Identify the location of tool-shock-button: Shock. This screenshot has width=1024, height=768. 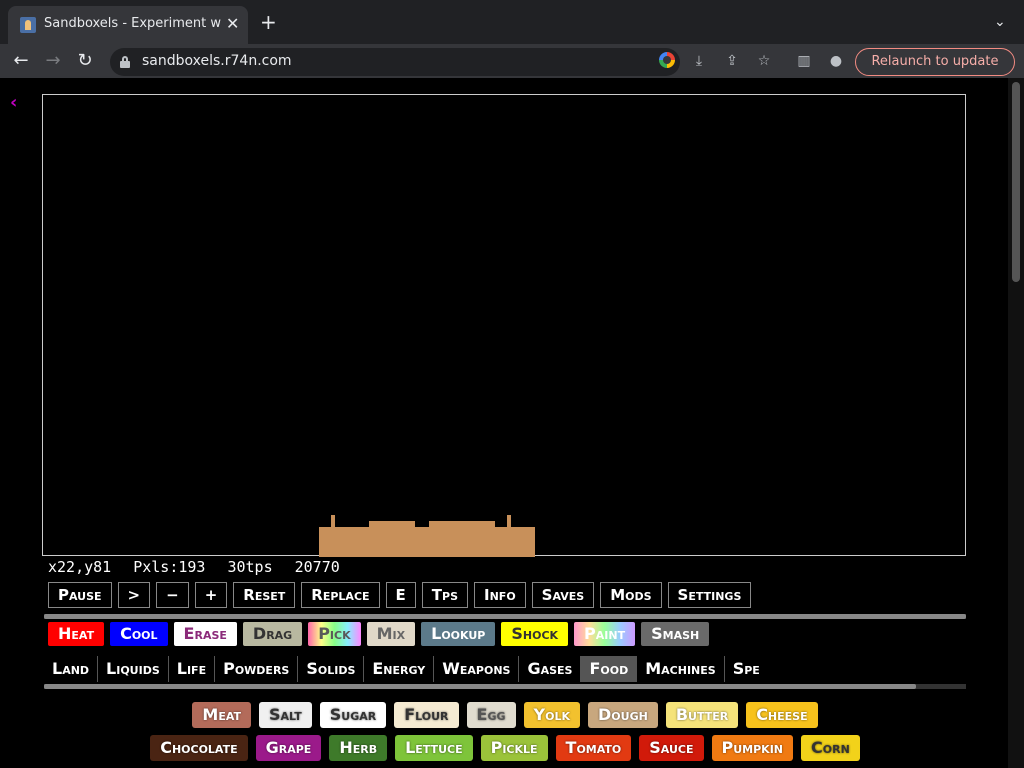
(535, 634).